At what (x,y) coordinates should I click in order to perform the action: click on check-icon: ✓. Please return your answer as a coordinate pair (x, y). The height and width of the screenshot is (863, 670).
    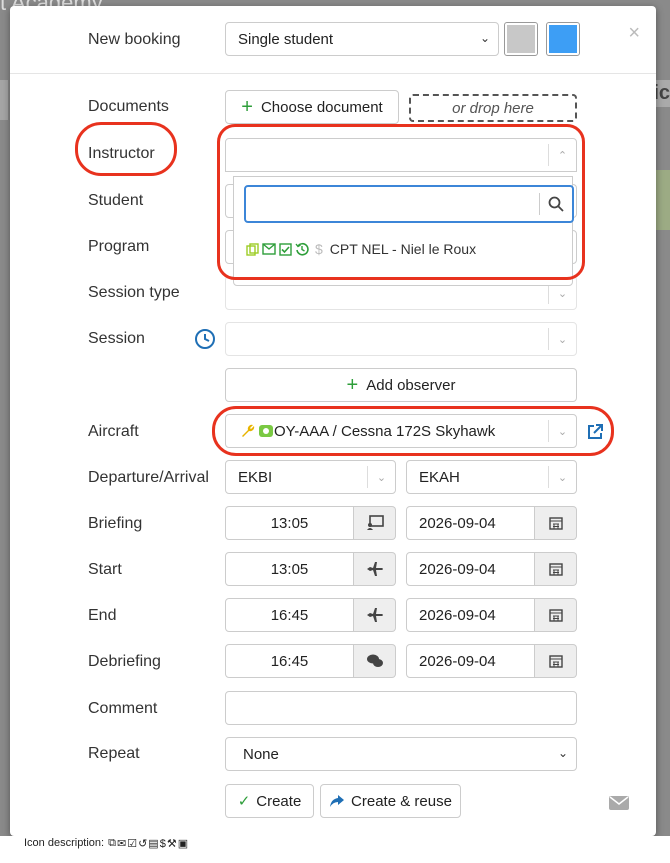
    Looking at the image, I should click on (244, 801).